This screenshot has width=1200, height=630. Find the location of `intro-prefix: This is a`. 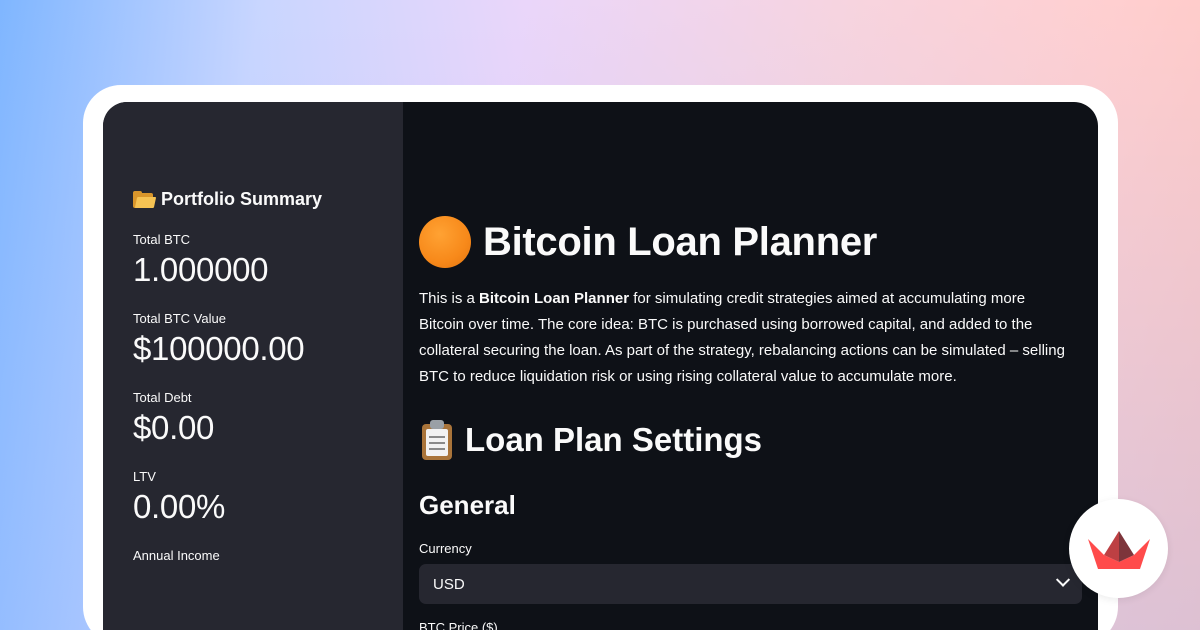

intro-prefix: This is a is located at coordinates (449, 298).